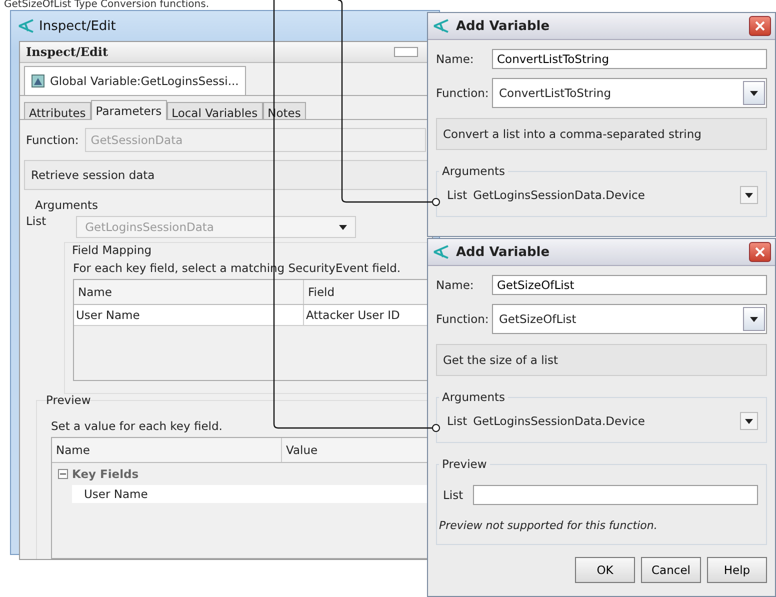  I want to click on group-legend: Field Mapping, so click(112, 250).